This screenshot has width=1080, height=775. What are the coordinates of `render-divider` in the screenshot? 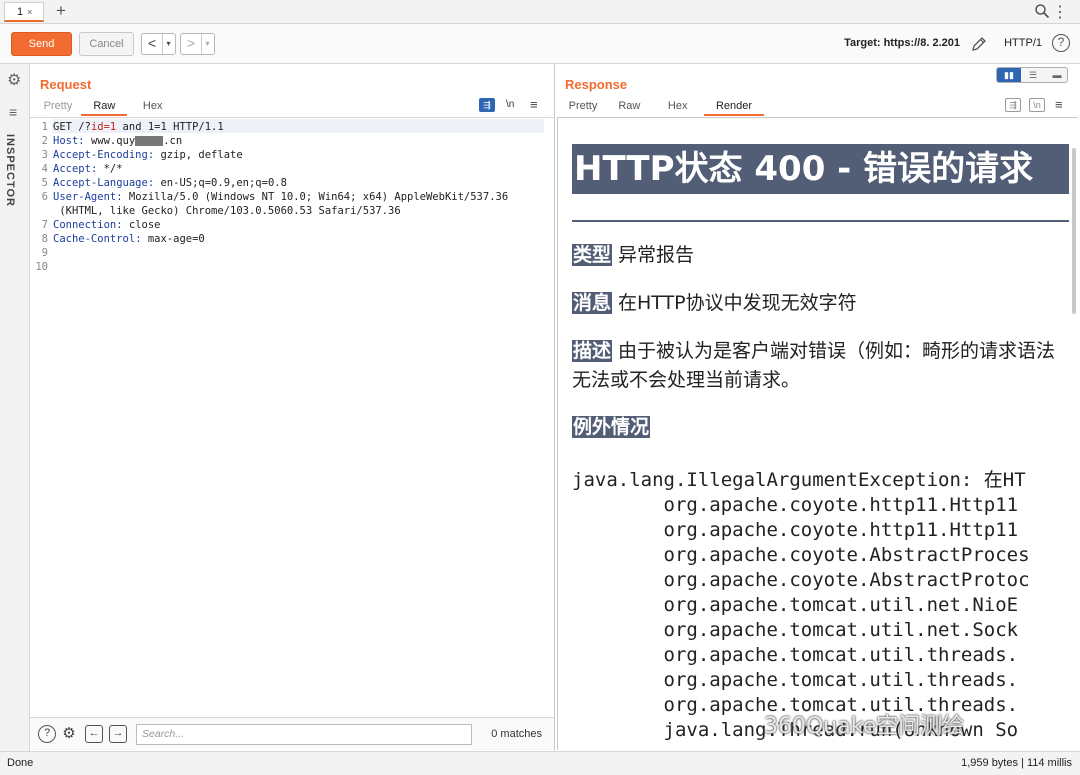 It's located at (820, 221).